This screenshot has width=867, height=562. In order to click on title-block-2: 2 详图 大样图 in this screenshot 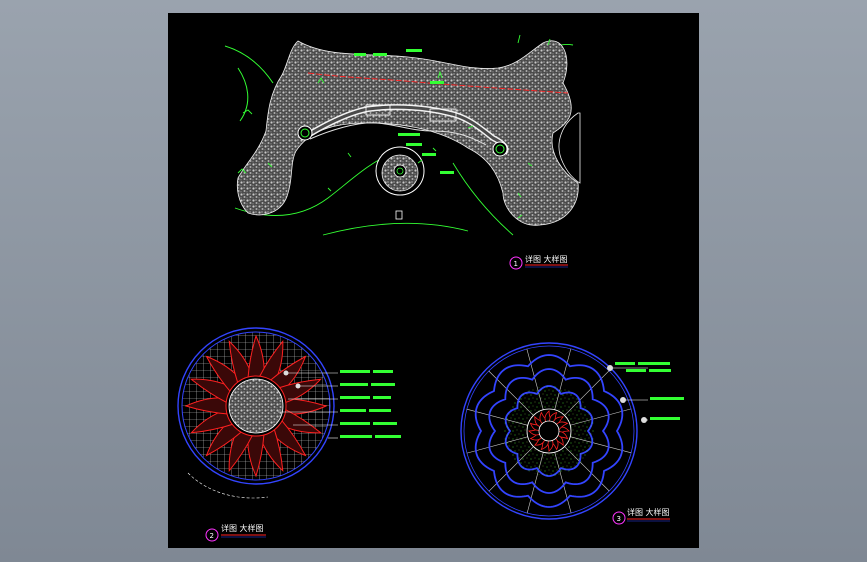, I will do `click(235, 532)`.